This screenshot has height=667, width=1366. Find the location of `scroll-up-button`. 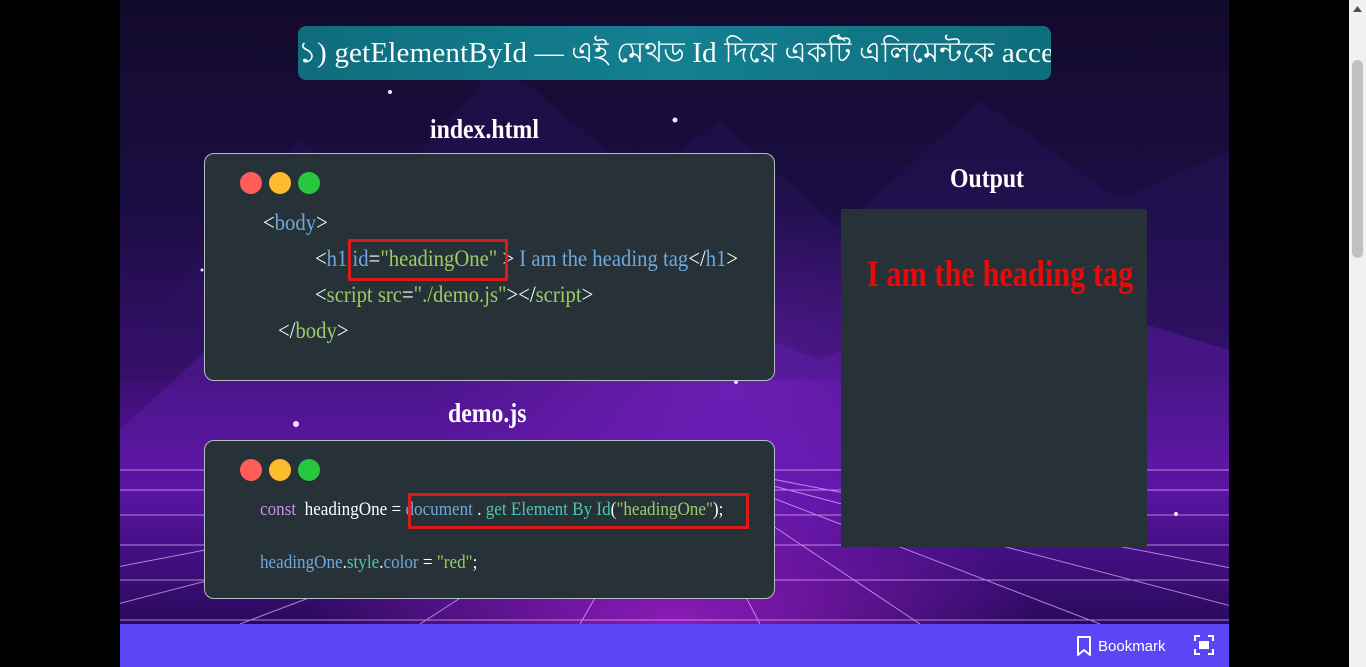

scroll-up-button is located at coordinates (1357, 8).